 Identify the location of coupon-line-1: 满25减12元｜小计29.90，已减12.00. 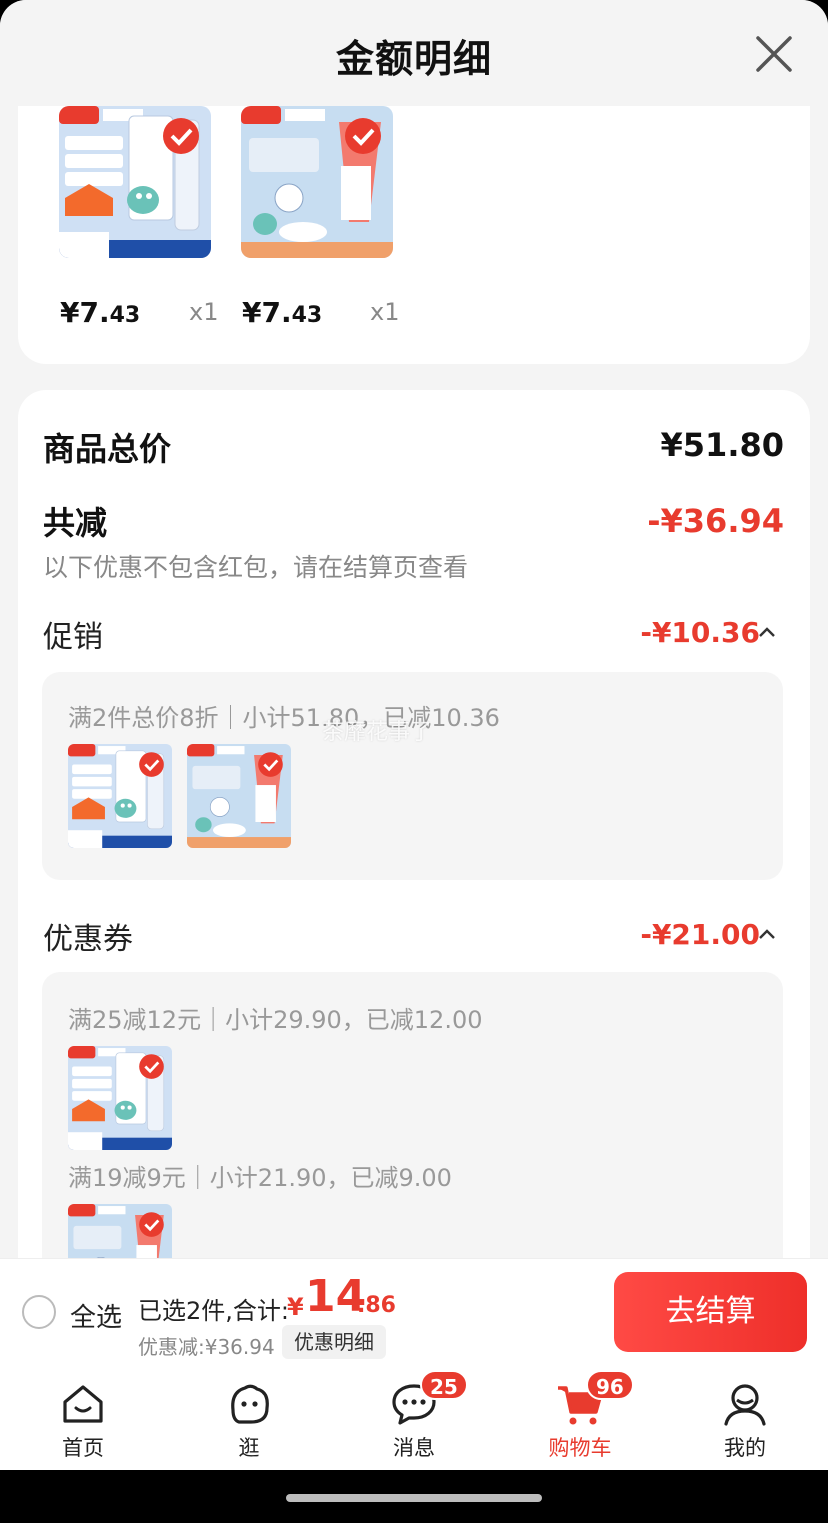
(275, 1020).